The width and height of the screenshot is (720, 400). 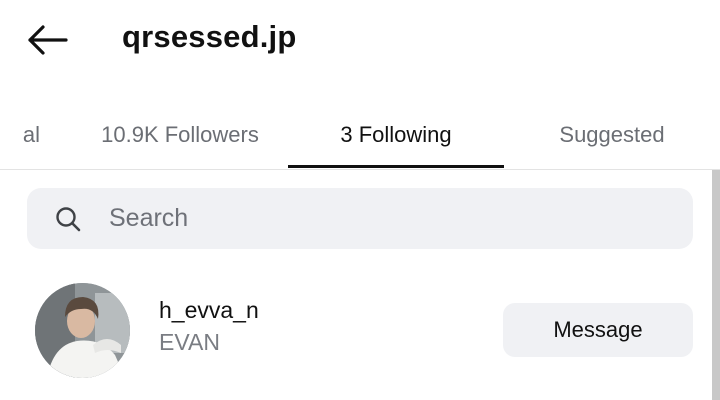 I want to click on tab-following: 3 Following, so click(x=396, y=135).